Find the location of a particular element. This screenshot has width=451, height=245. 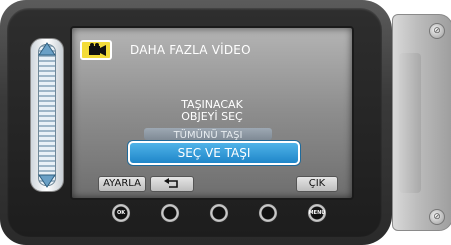

hinge-slot is located at coordinates (410, 123).